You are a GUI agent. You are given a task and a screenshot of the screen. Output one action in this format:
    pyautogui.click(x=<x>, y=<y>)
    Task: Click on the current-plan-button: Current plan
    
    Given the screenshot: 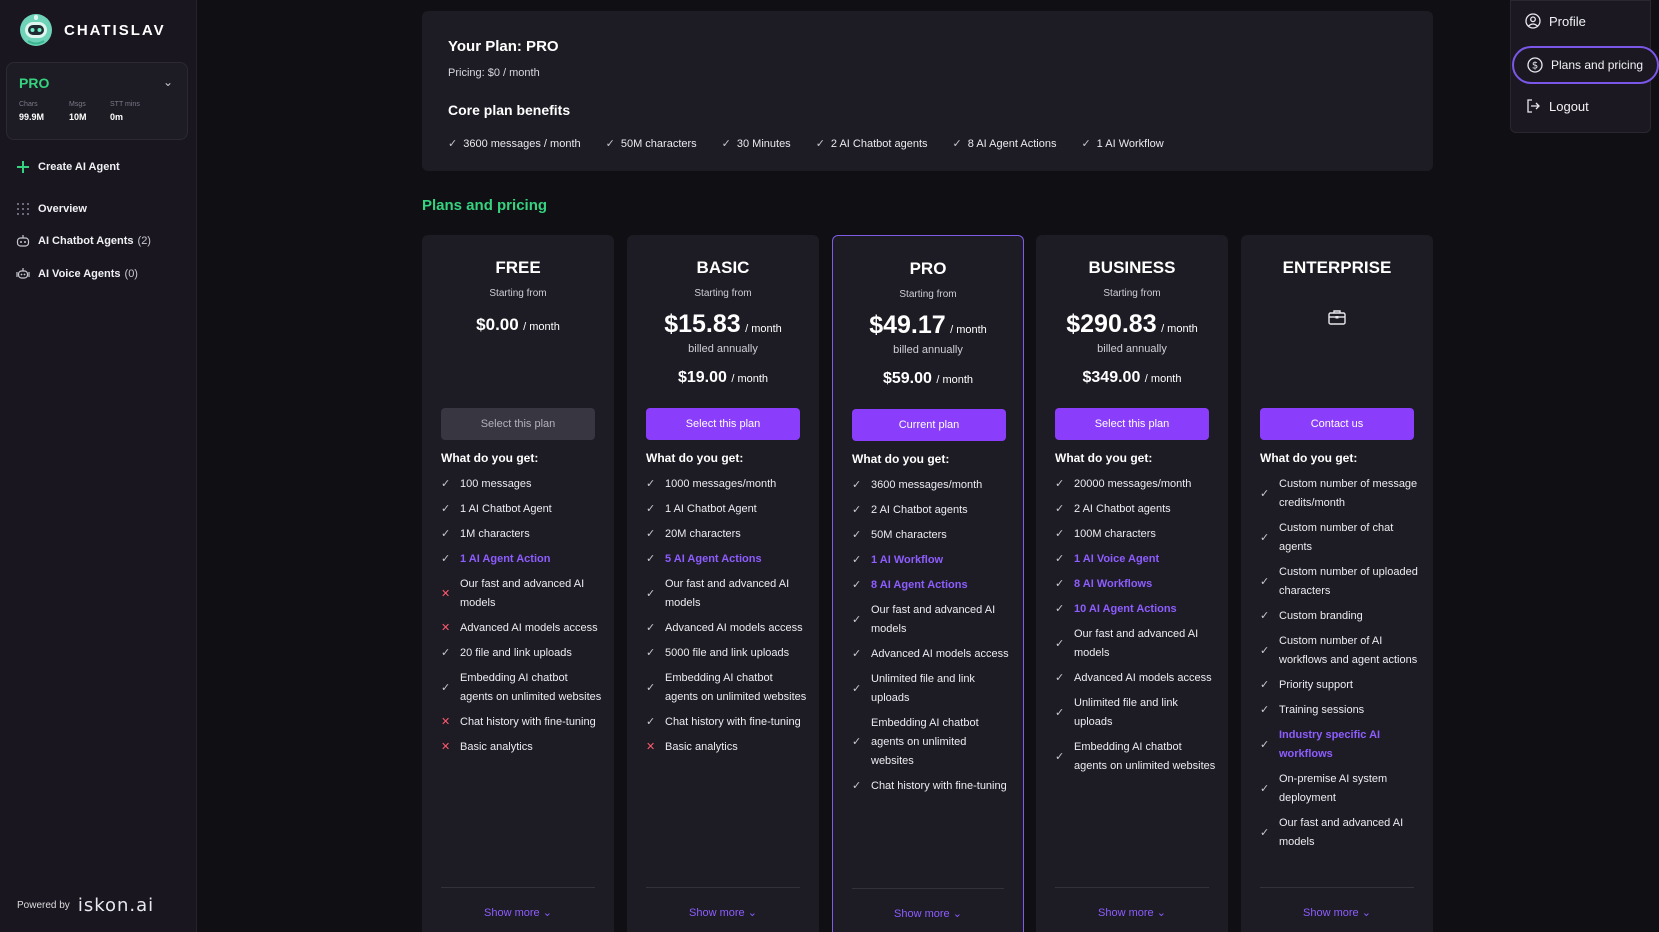 What is the action you would take?
    pyautogui.click(x=929, y=425)
    